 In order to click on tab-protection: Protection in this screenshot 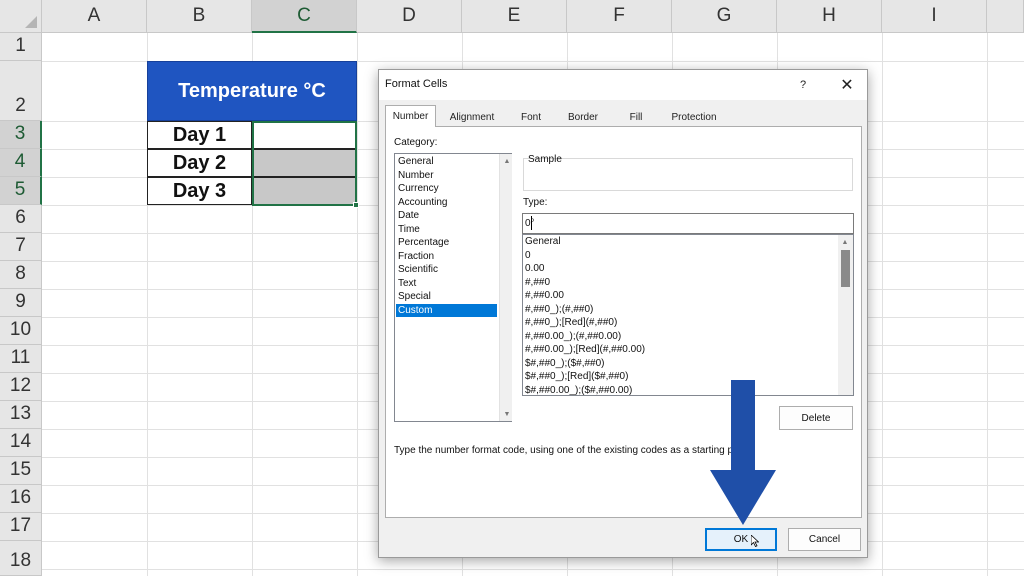, I will do `click(694, 117)`.